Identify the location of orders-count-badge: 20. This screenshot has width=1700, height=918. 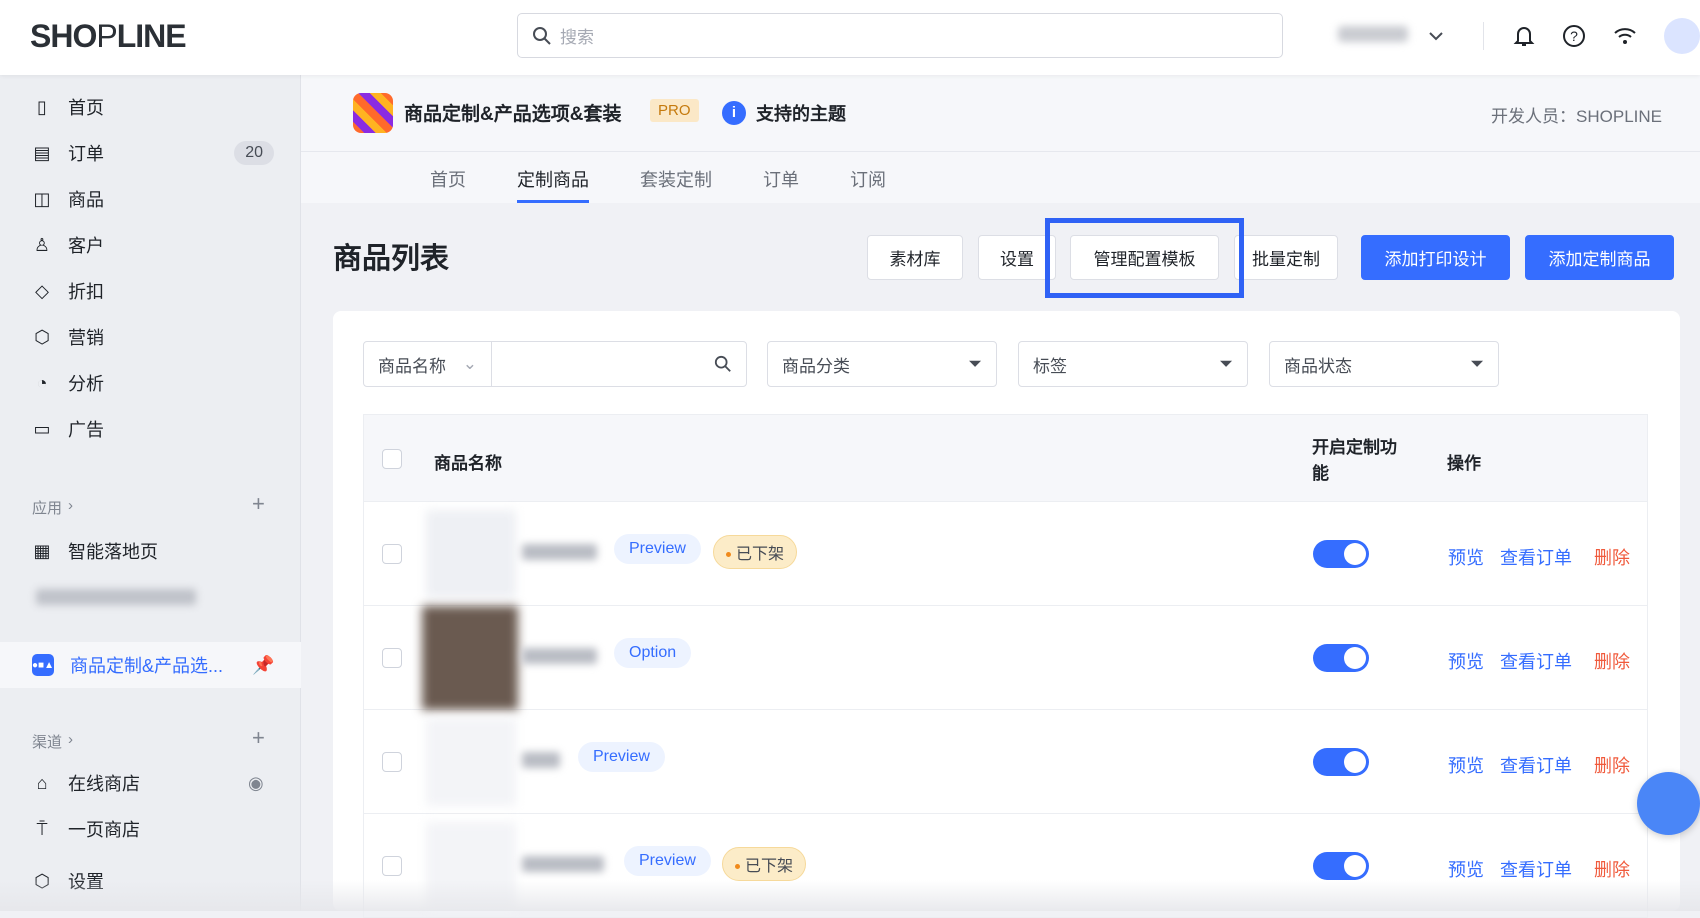
(254, 153).